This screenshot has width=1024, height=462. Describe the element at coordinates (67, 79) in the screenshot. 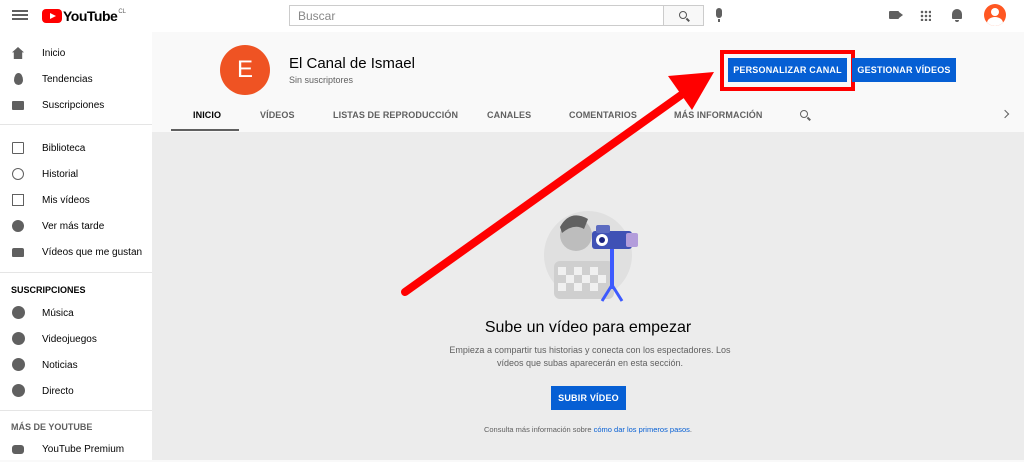

I see `sidebar-item-label: Tendencias` at that location.